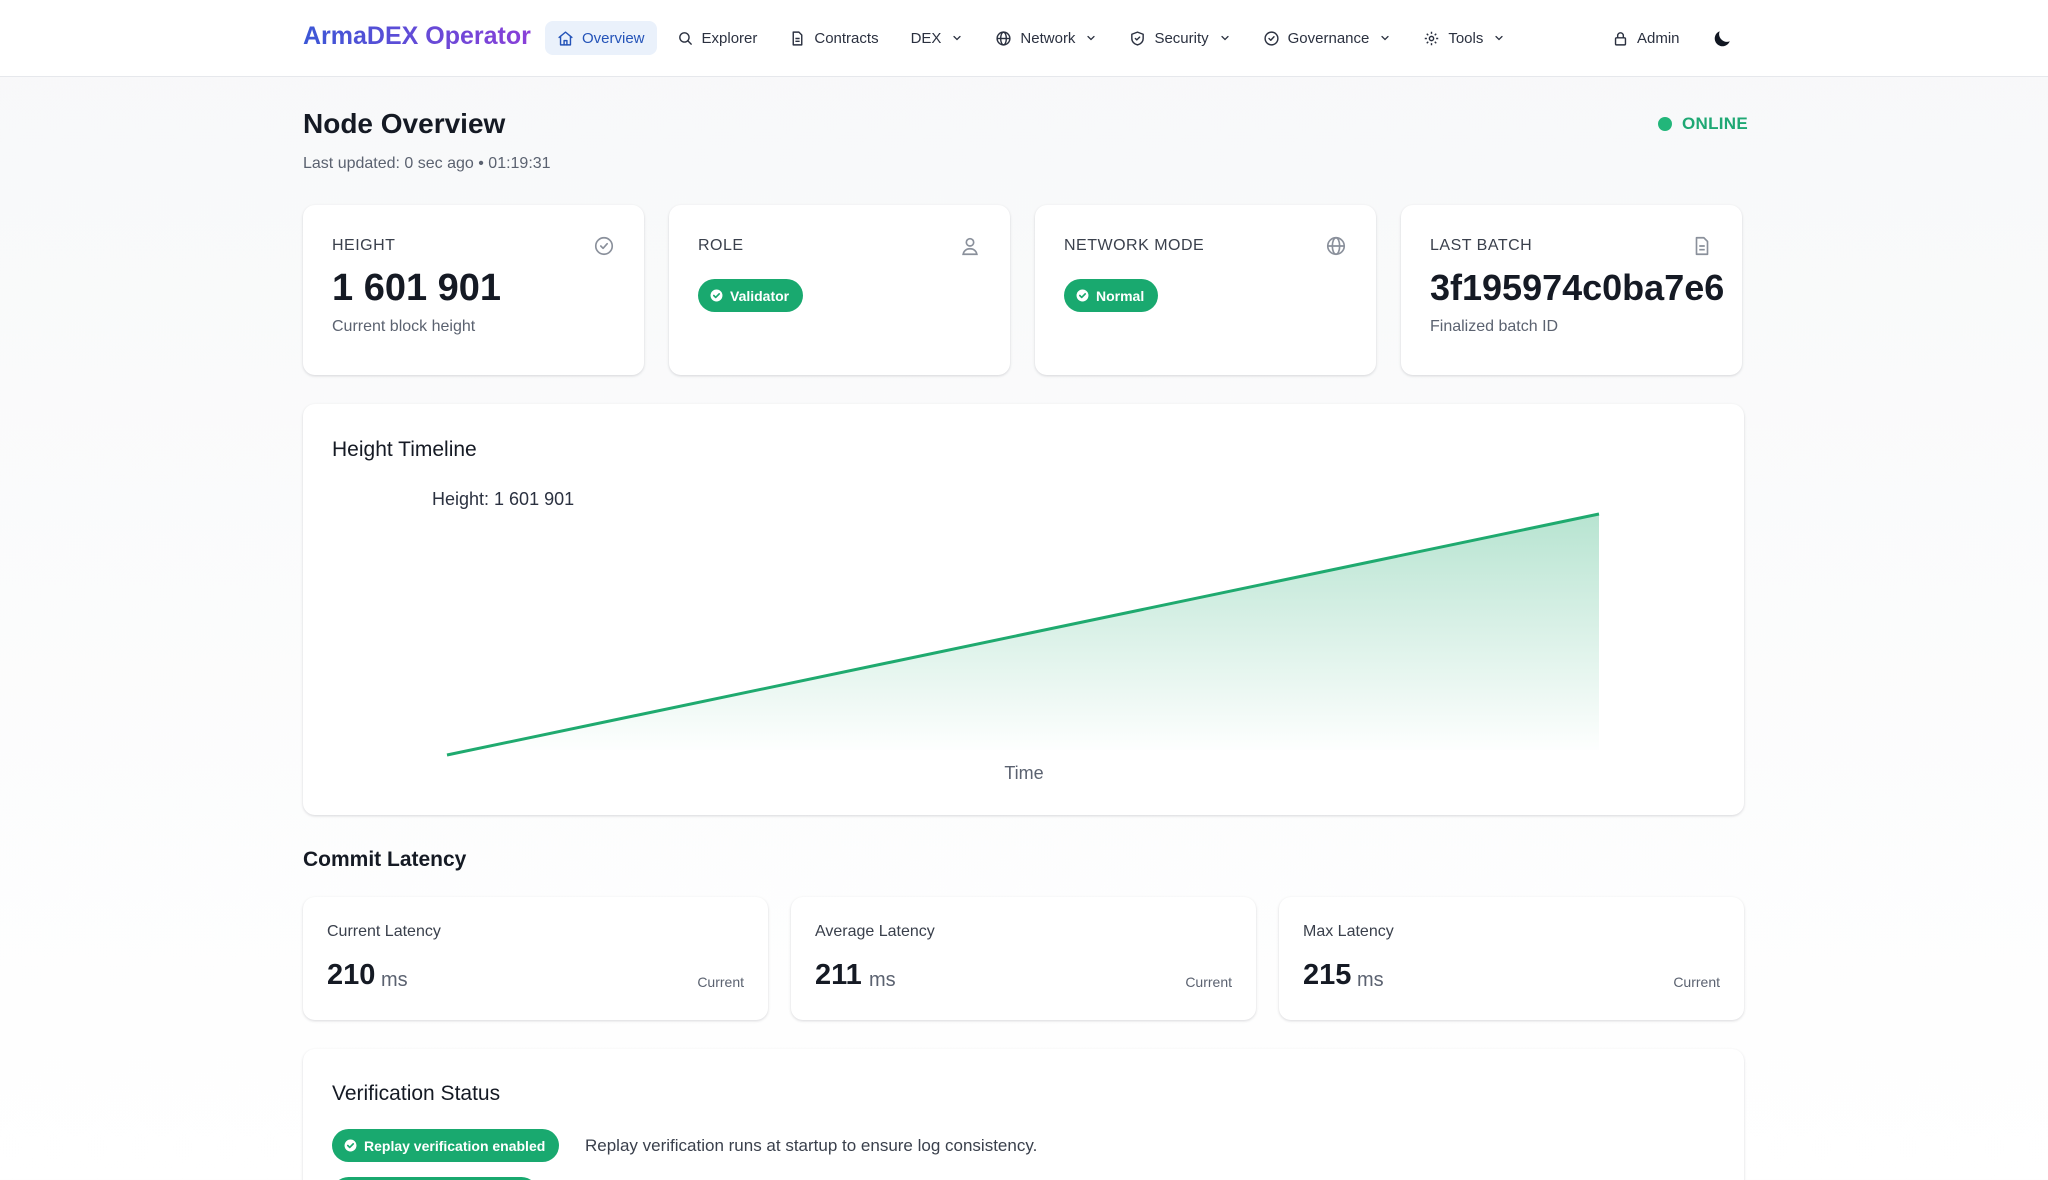 This screenshot has height=1180, width=2048. Describe the element at coordinates (1205, 290) in the screenshot. I see `network-mode-card: NETWORK MODE Normal` at that location.